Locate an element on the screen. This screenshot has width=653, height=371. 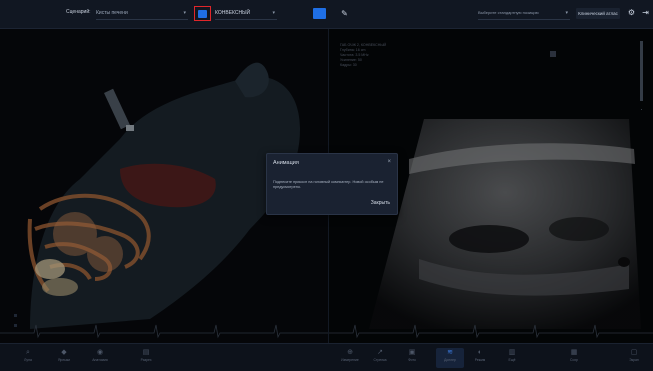
close-button: Закрыть is located at coordinates (380, 203).